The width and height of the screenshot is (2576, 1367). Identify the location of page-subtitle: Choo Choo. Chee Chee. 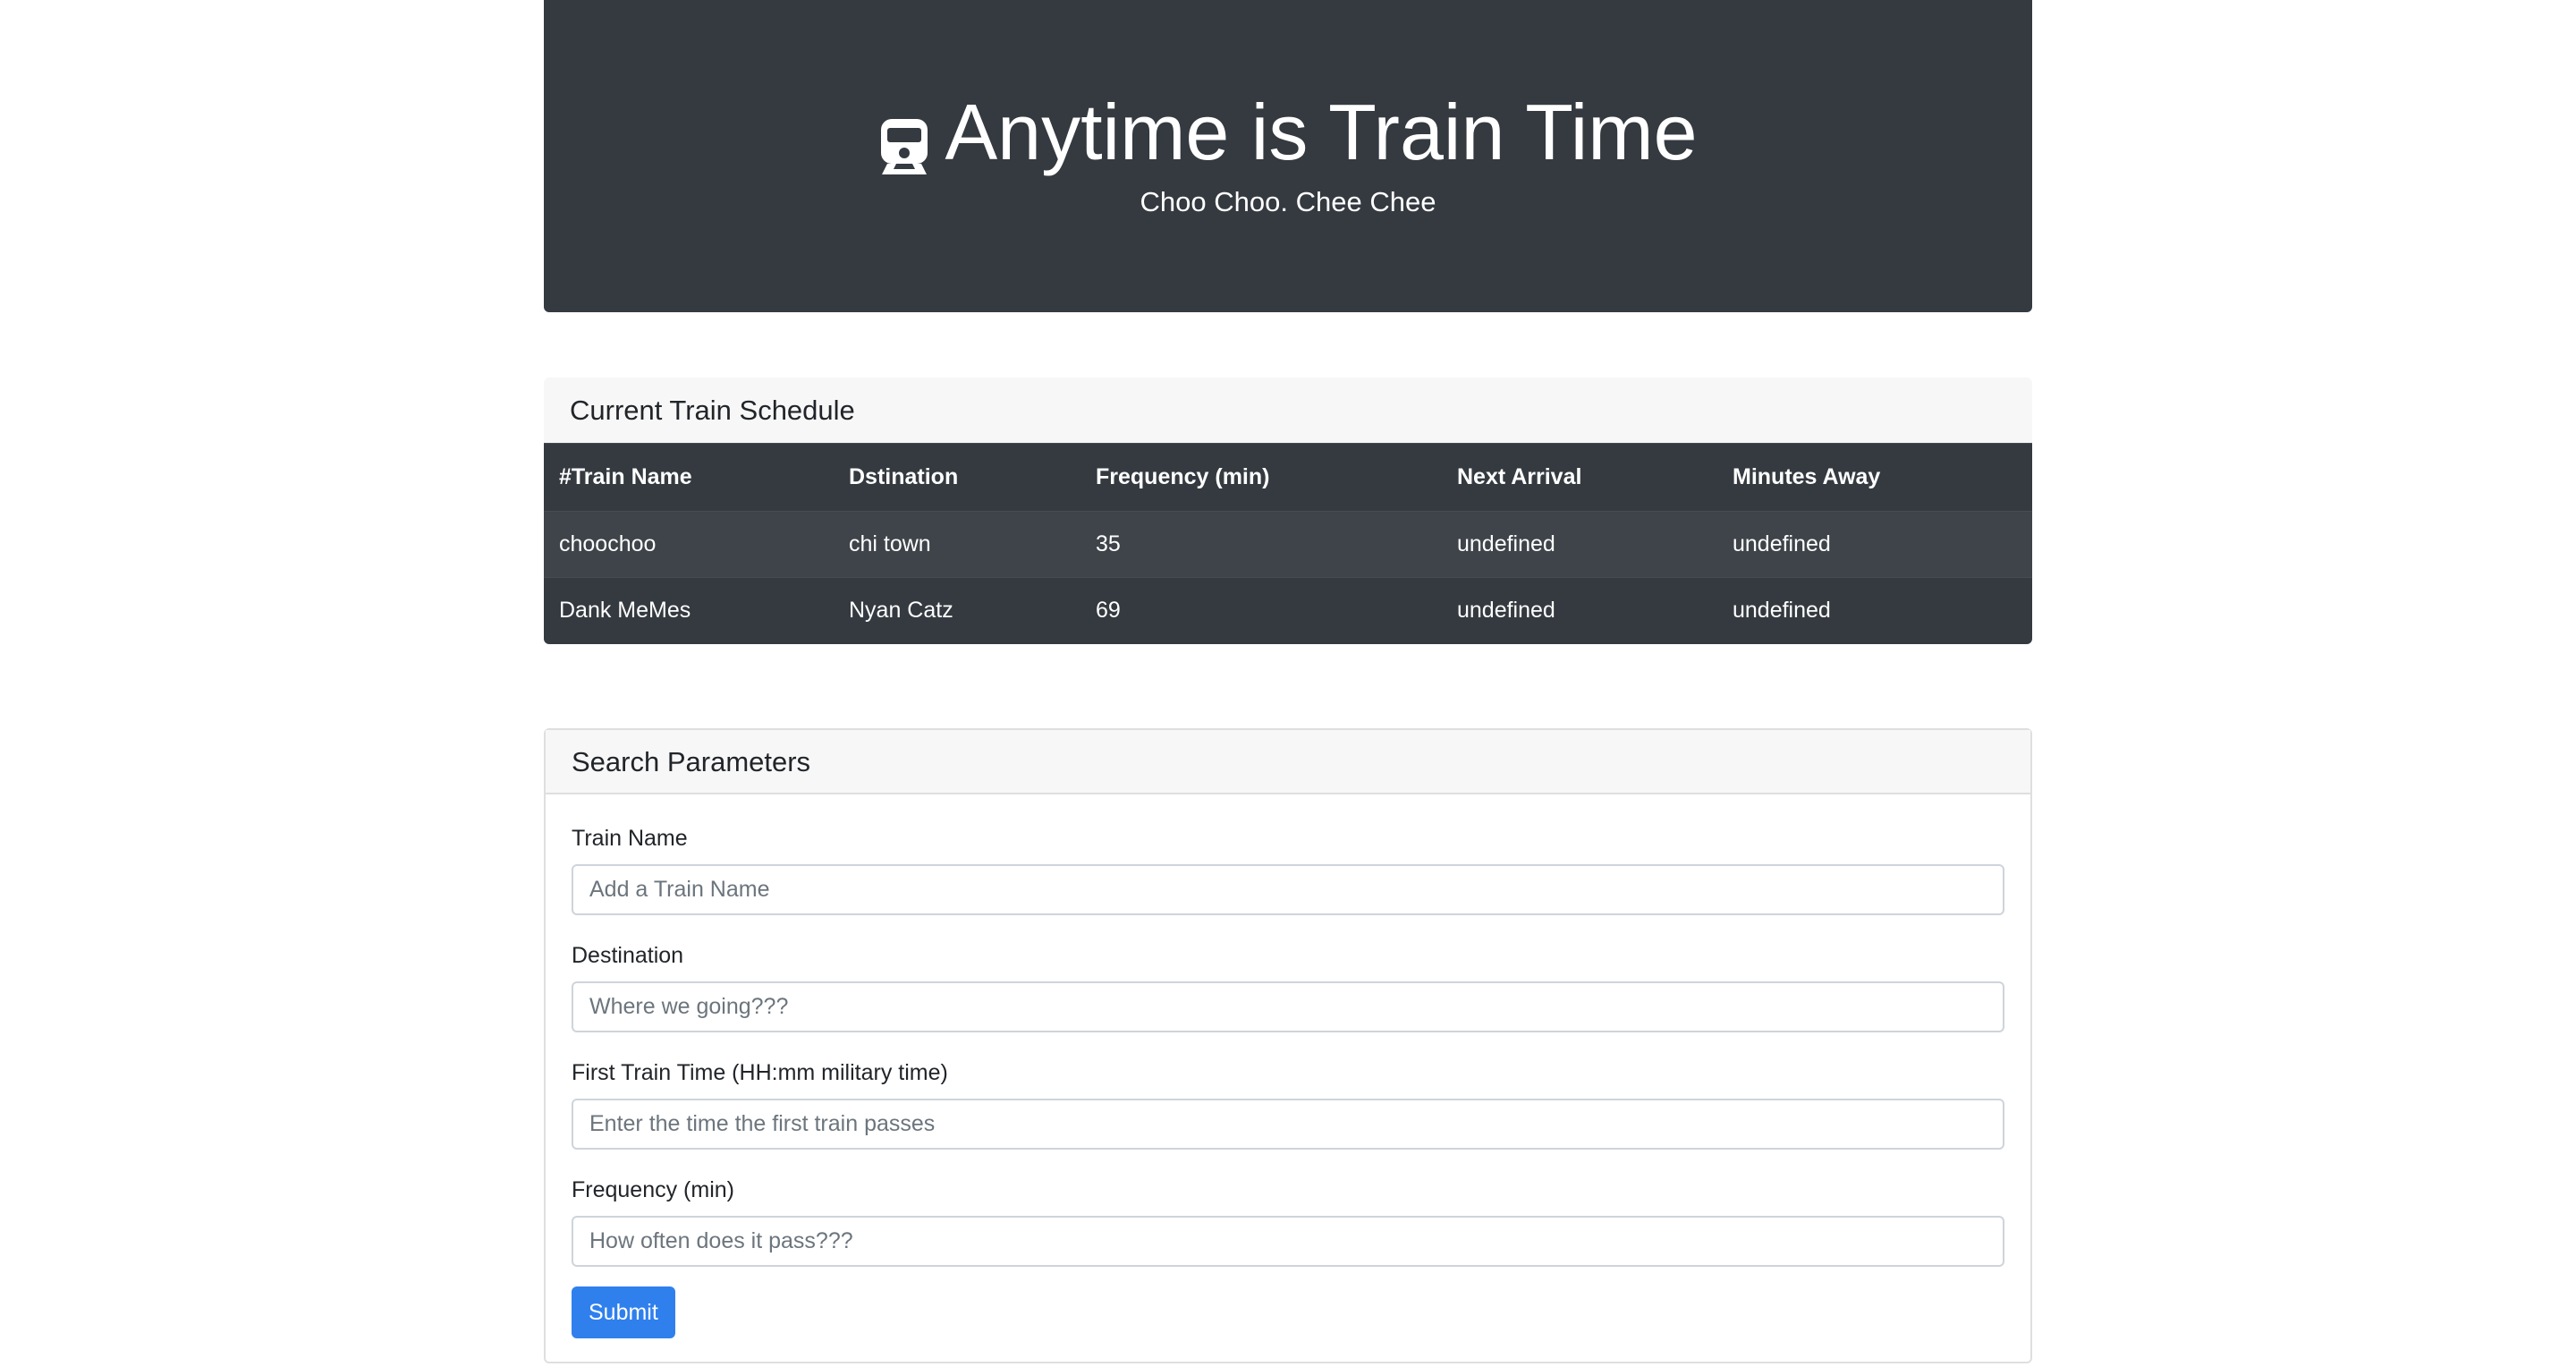
(1288, 201).